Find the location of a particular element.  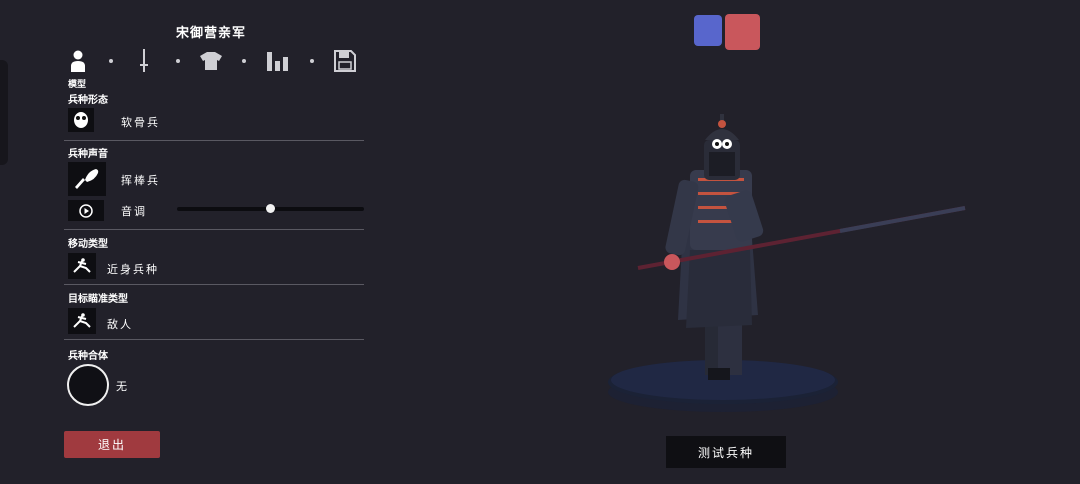

pitch-label: 音调 is located at coordinates (134, 211).